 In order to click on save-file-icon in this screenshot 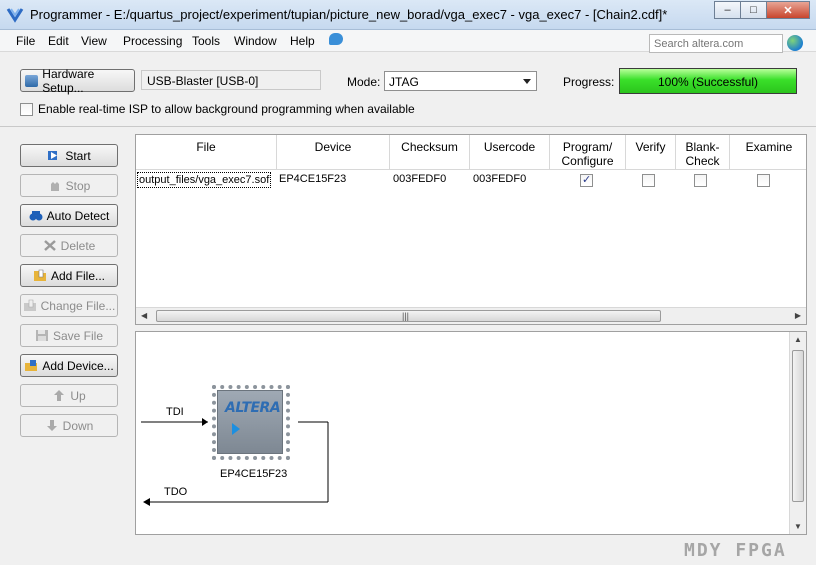, I will do `click(41, 335)`.